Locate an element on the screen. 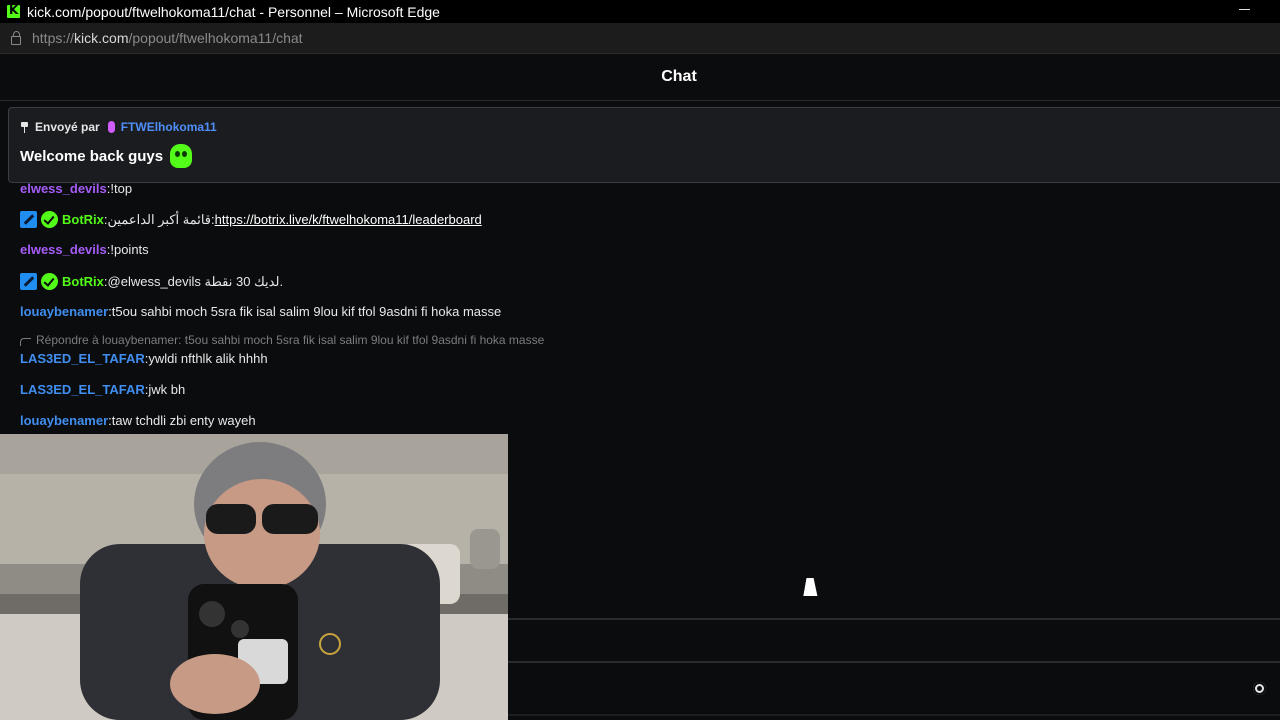  chat-title: Chat is located at coordinates (679, 76).